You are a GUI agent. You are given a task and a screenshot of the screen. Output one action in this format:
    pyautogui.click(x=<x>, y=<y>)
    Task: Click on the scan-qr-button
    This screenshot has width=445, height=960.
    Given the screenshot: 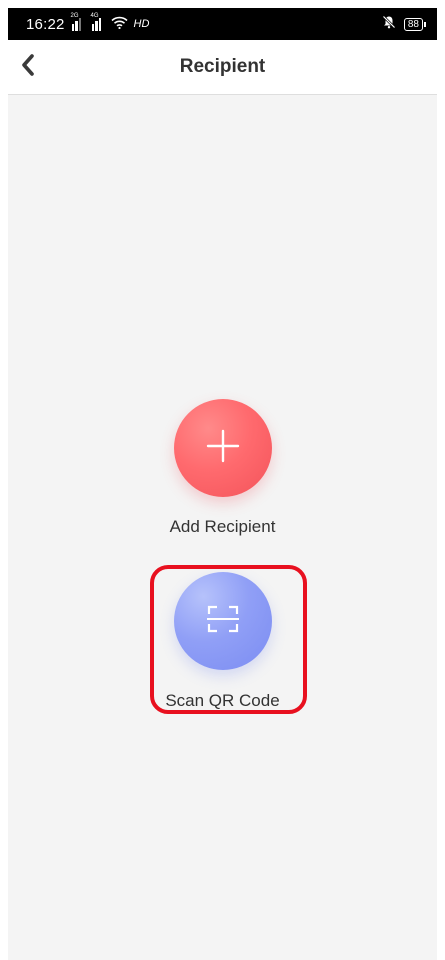 What is the action you would take?
    pyautogui.click(x=222, y=621)
    